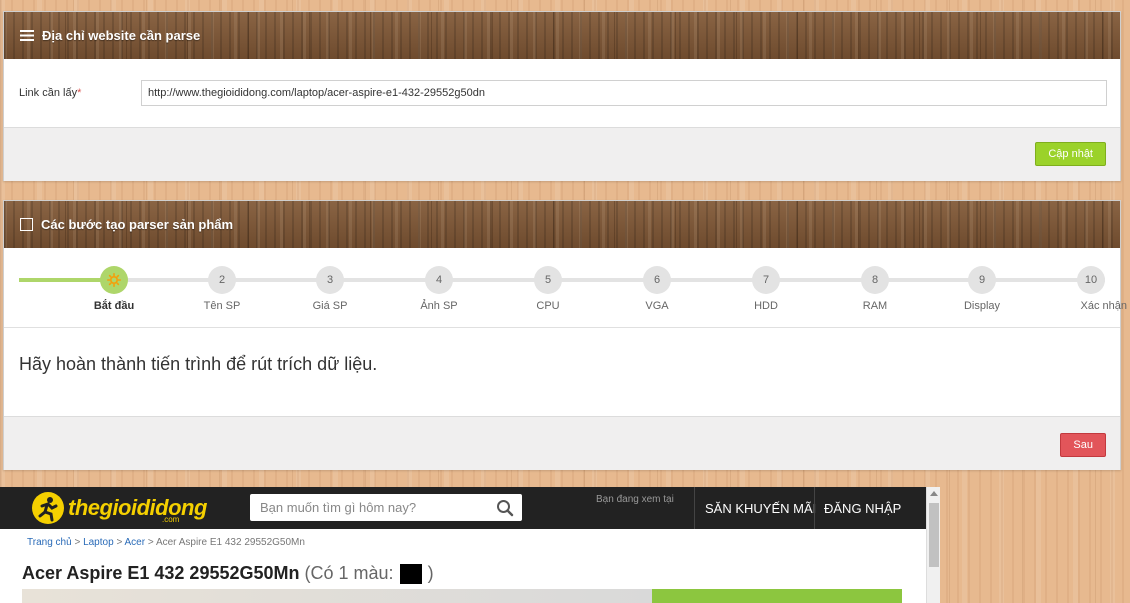 The image size is (1130, 603). Describe the element at coordinates (934, 493) in the screenshot. I see `scroll-up-arrow-icon` at that location.